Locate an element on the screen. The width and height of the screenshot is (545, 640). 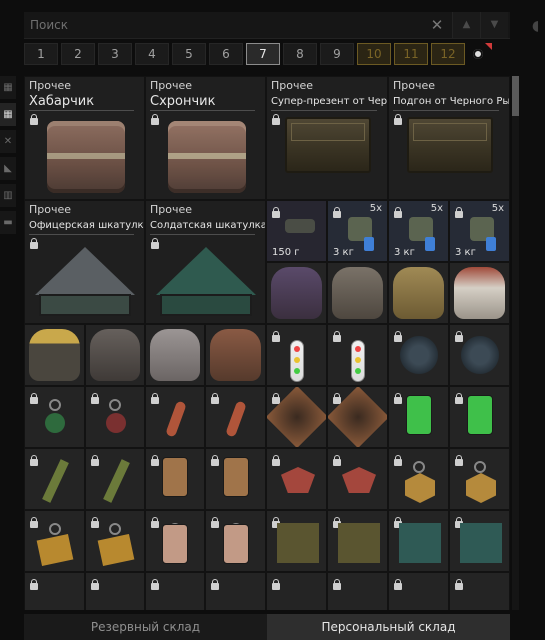
item-slot: 150 г is located at coordinates (296, 231).